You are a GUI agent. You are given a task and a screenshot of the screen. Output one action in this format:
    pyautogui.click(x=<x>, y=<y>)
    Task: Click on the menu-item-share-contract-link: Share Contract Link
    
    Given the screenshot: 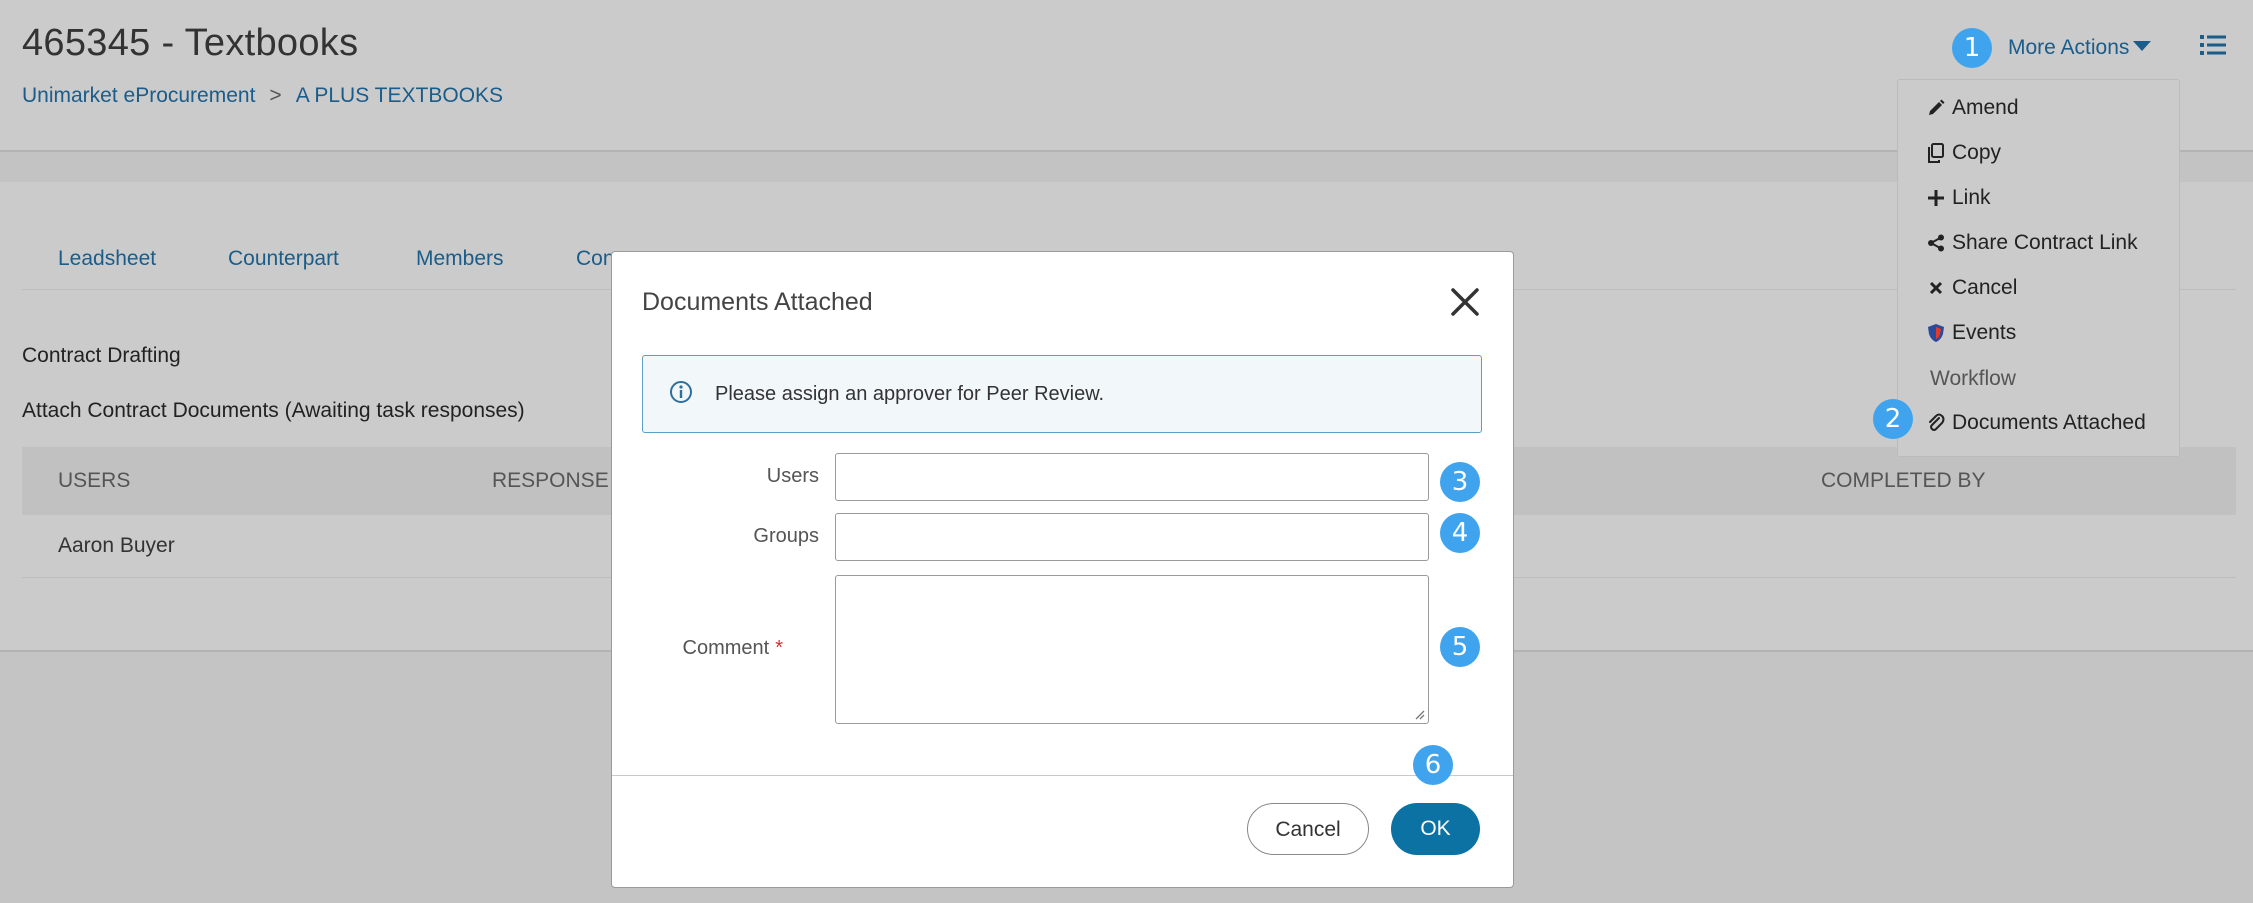 What is the action you would take?
    pyautogui.click(x=2032, y=243)
    